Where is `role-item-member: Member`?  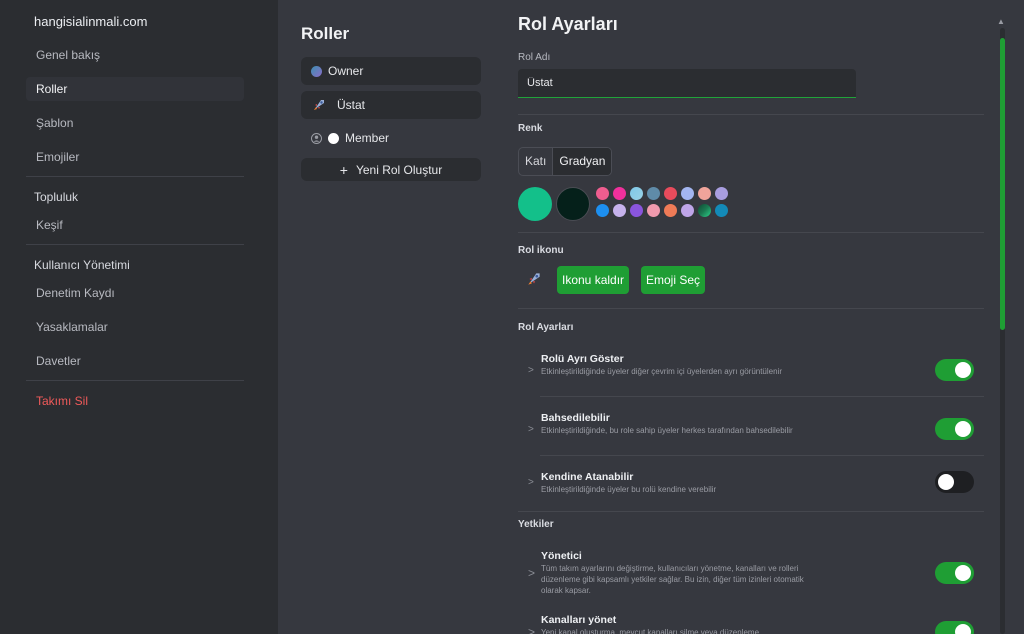
role-item-member: Member is located at coordinates (391, 138).